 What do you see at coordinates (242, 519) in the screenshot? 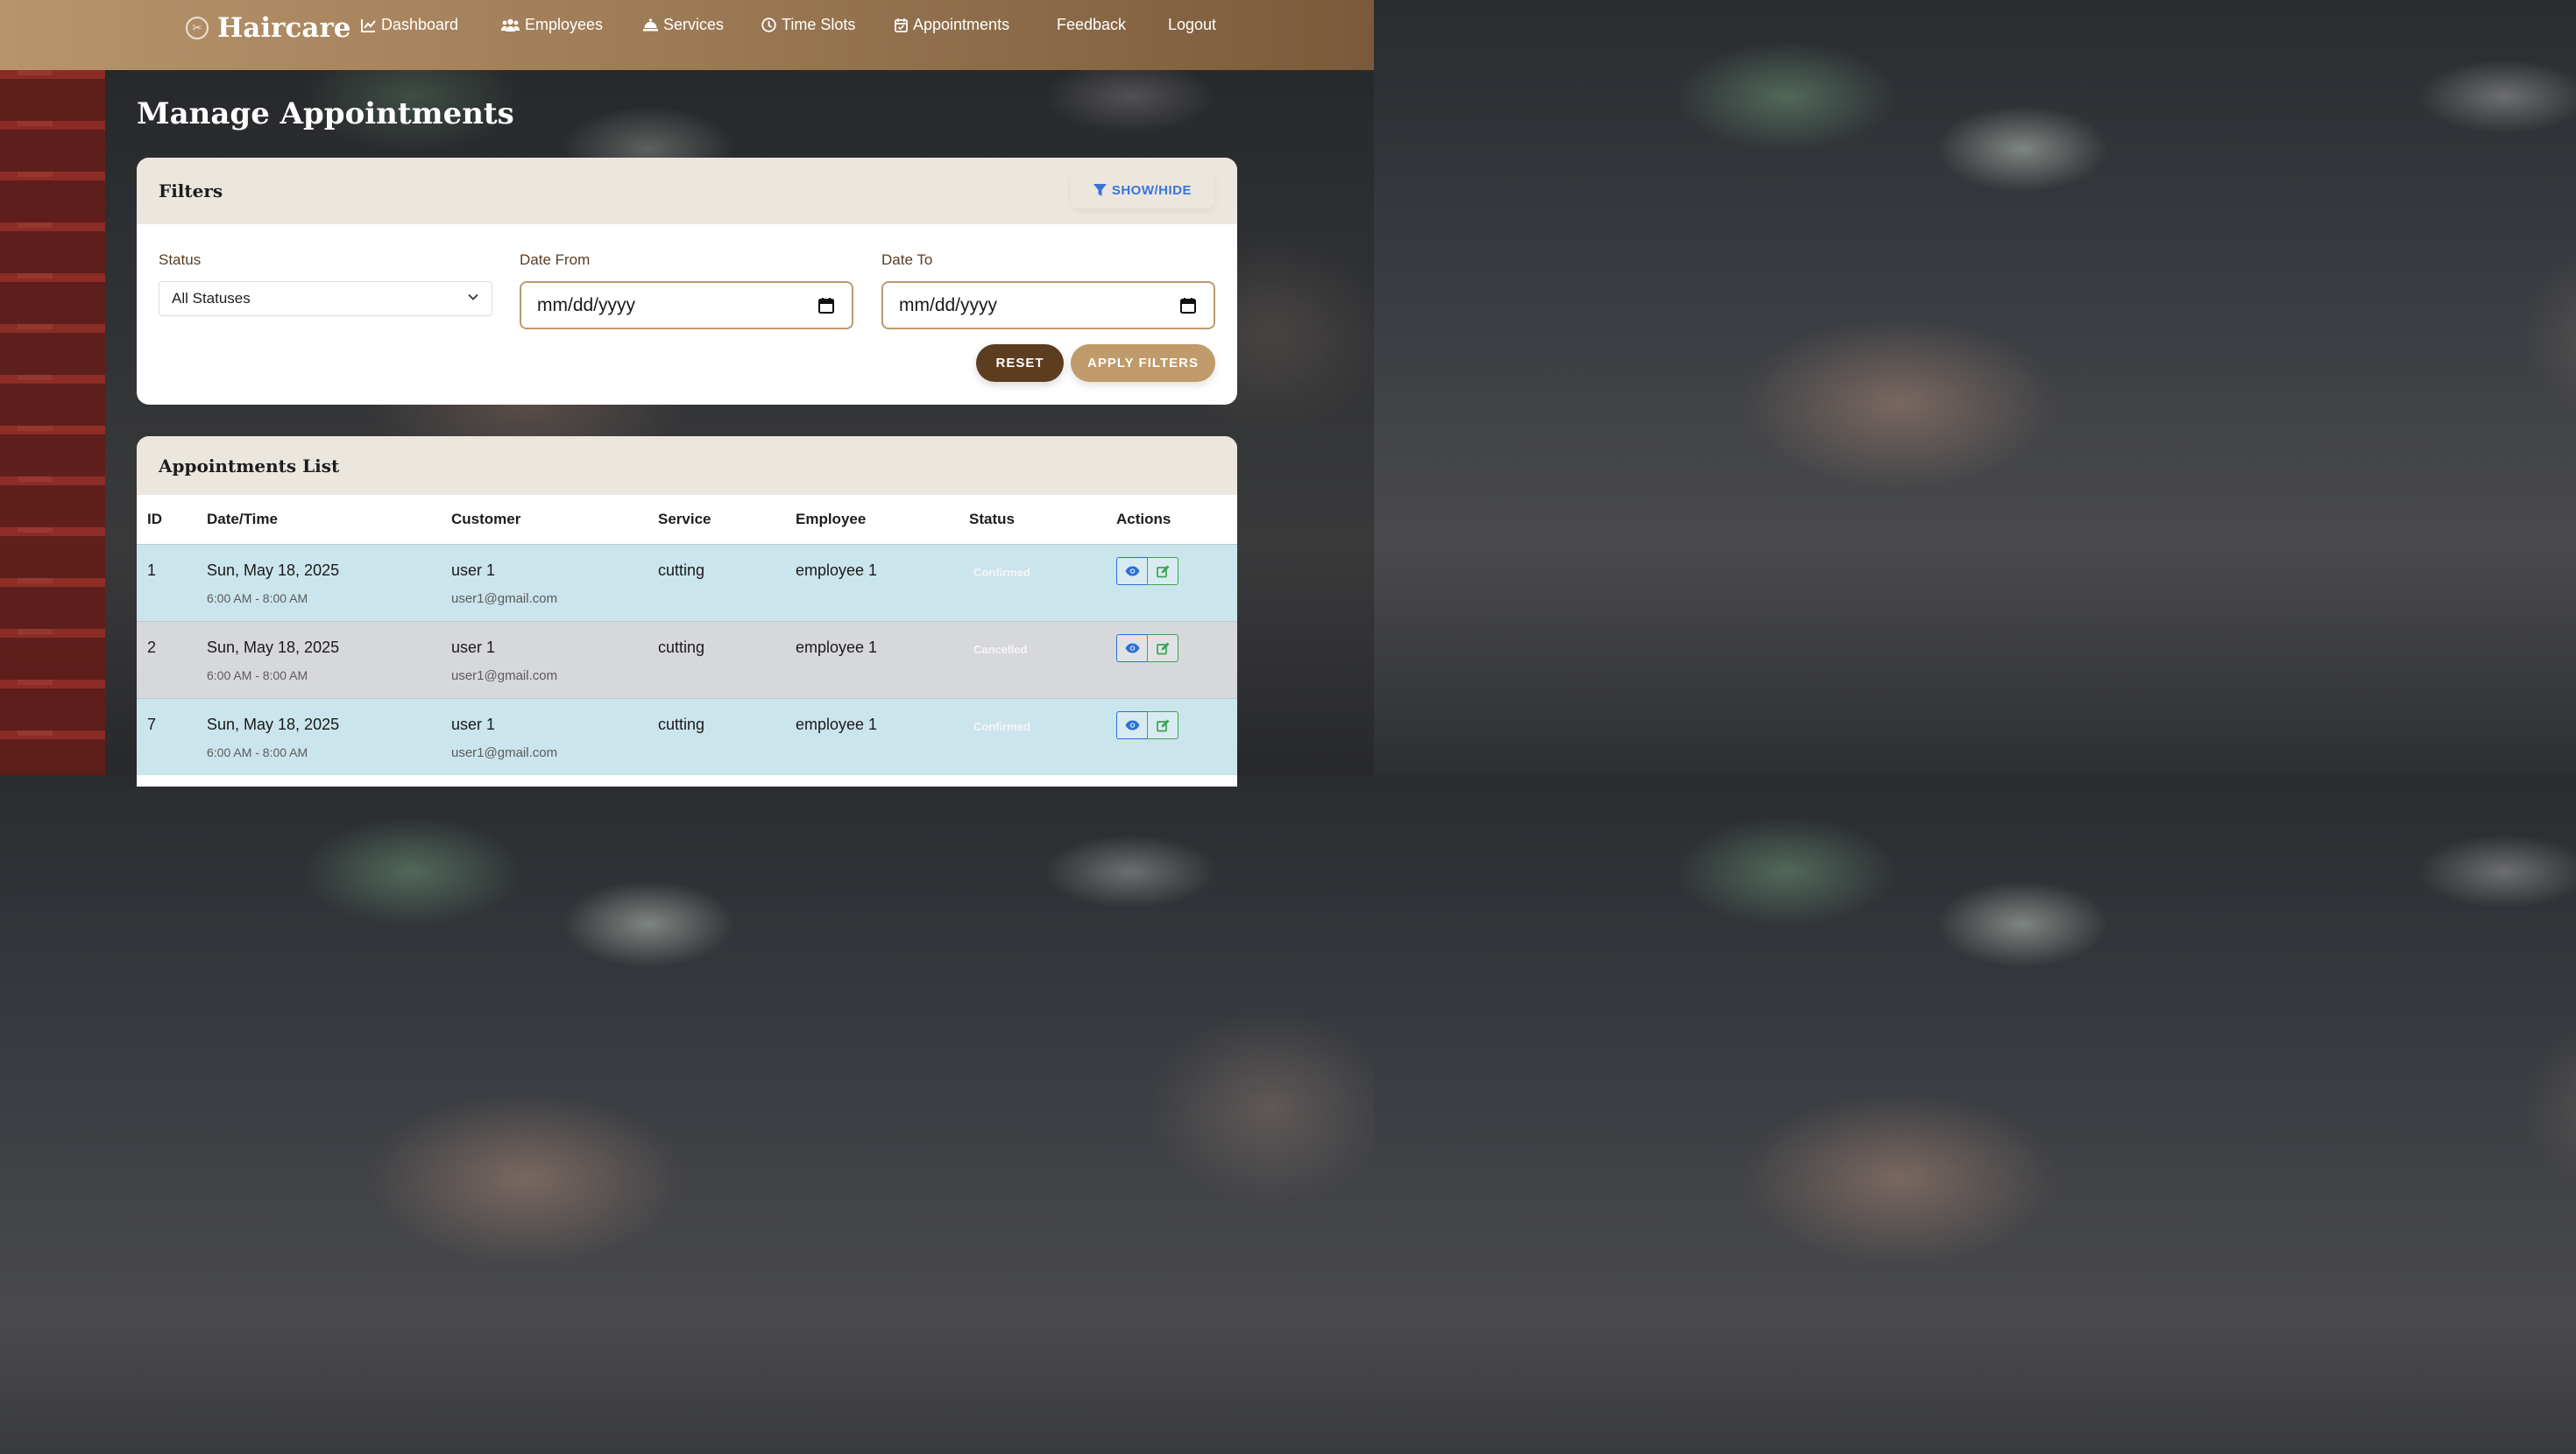
I see `column-header-datetime: Date/Time` at bounding box center [242, 519].